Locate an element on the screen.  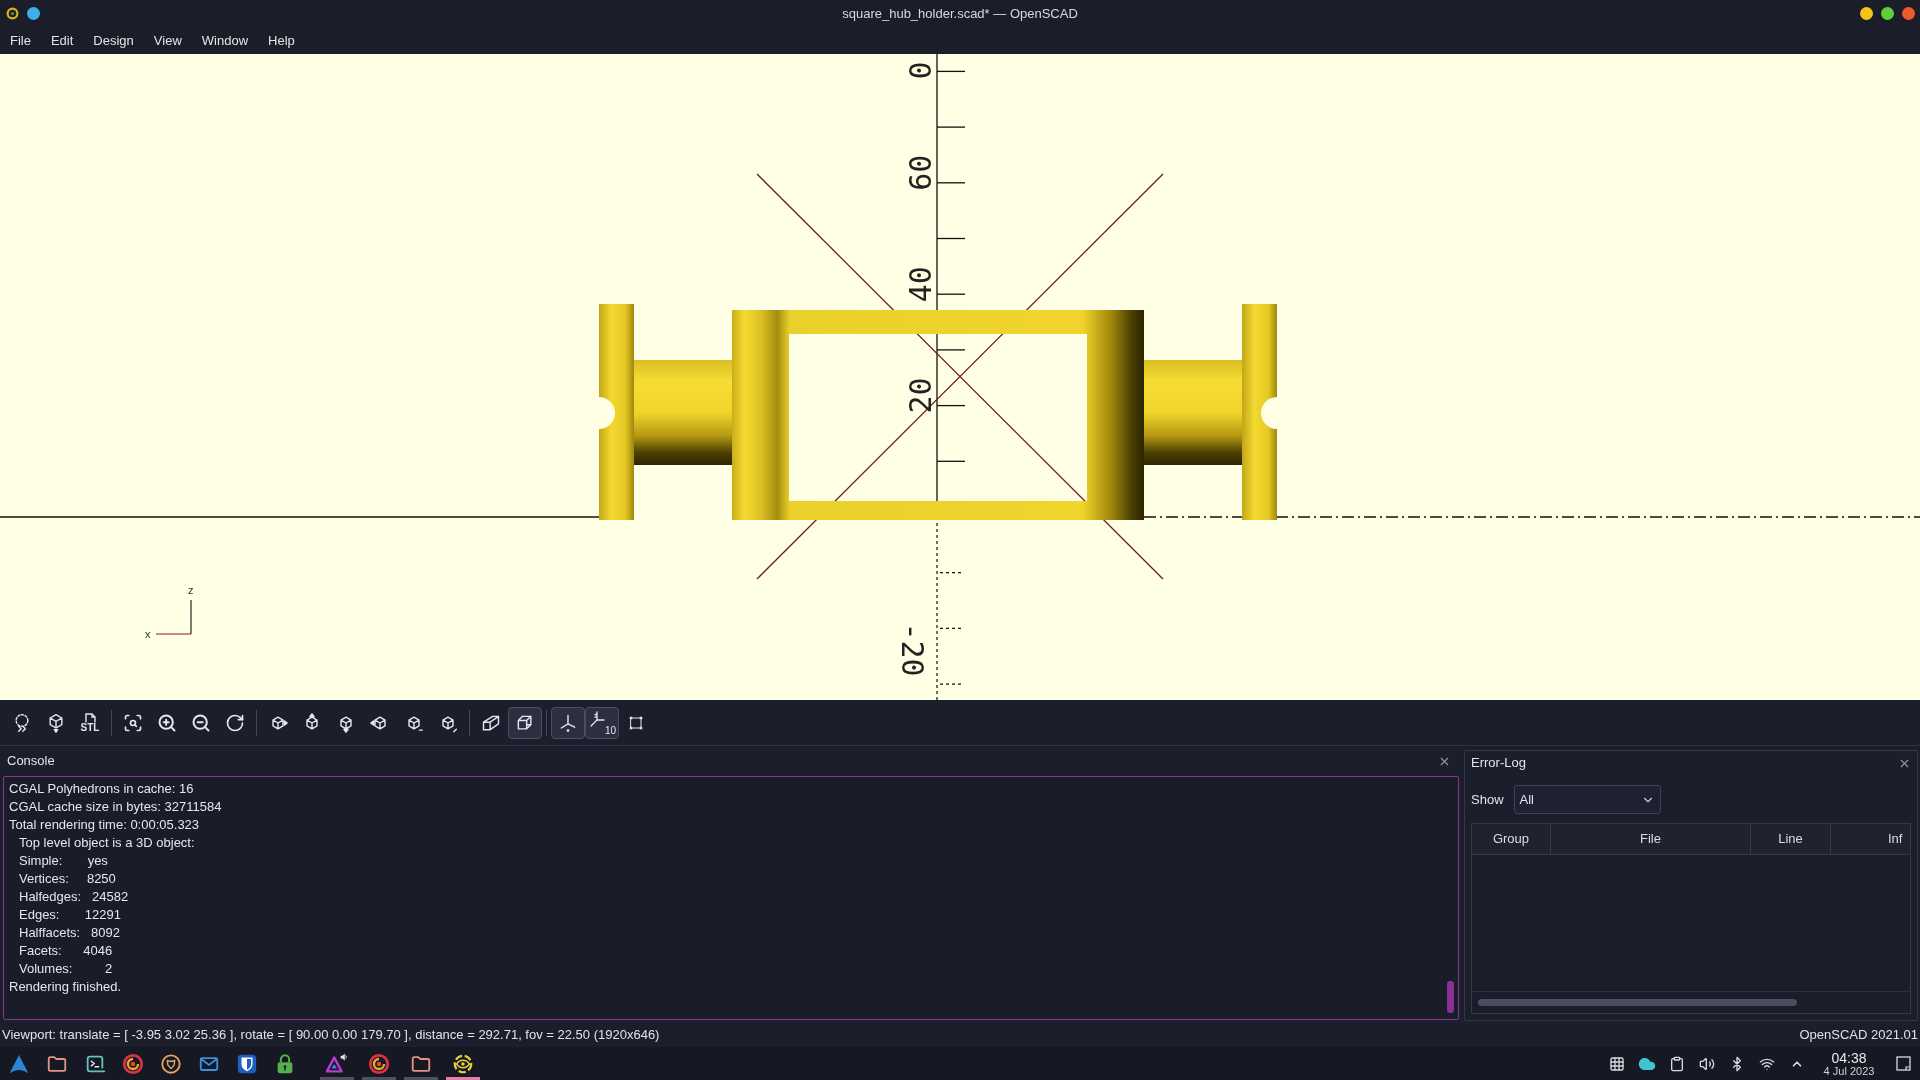
circle-emblem-icon is located at coordinates (171, 1063).